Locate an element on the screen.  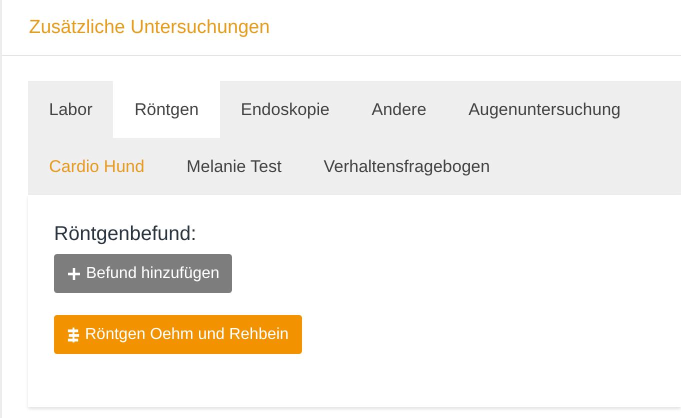
plus-icon is located at coordinates (74, 273).